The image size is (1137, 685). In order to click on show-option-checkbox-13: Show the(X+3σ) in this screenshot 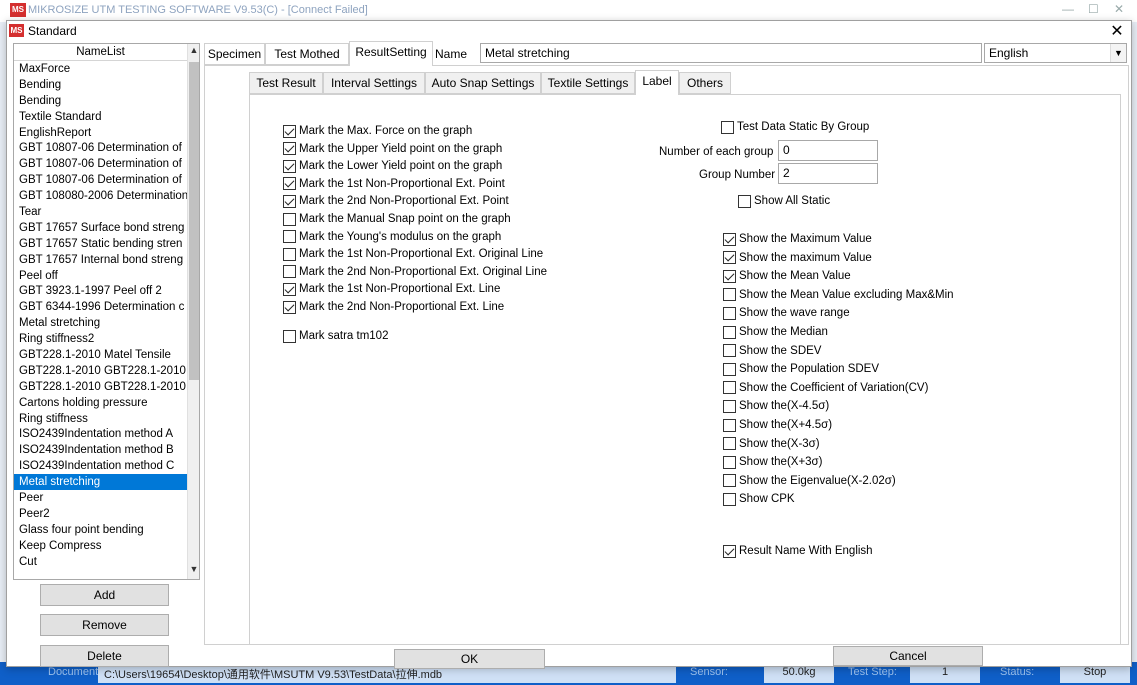, I will do `click(773, 462)`.